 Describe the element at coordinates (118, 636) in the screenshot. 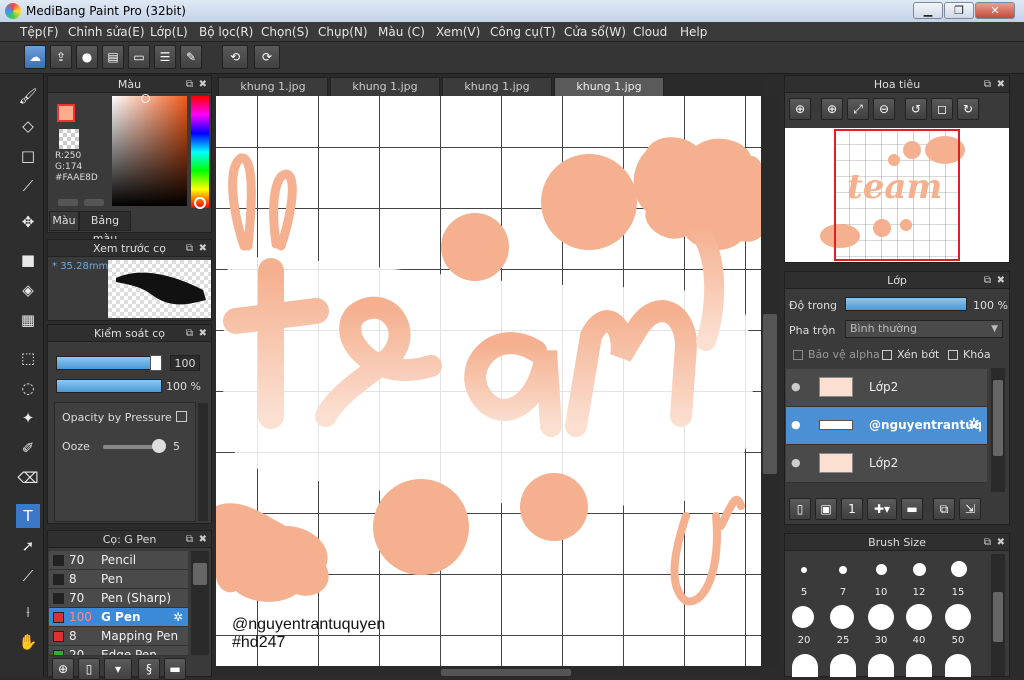

I see `brush-item-mapping-pen: 8 Mapping Pen` at that location.